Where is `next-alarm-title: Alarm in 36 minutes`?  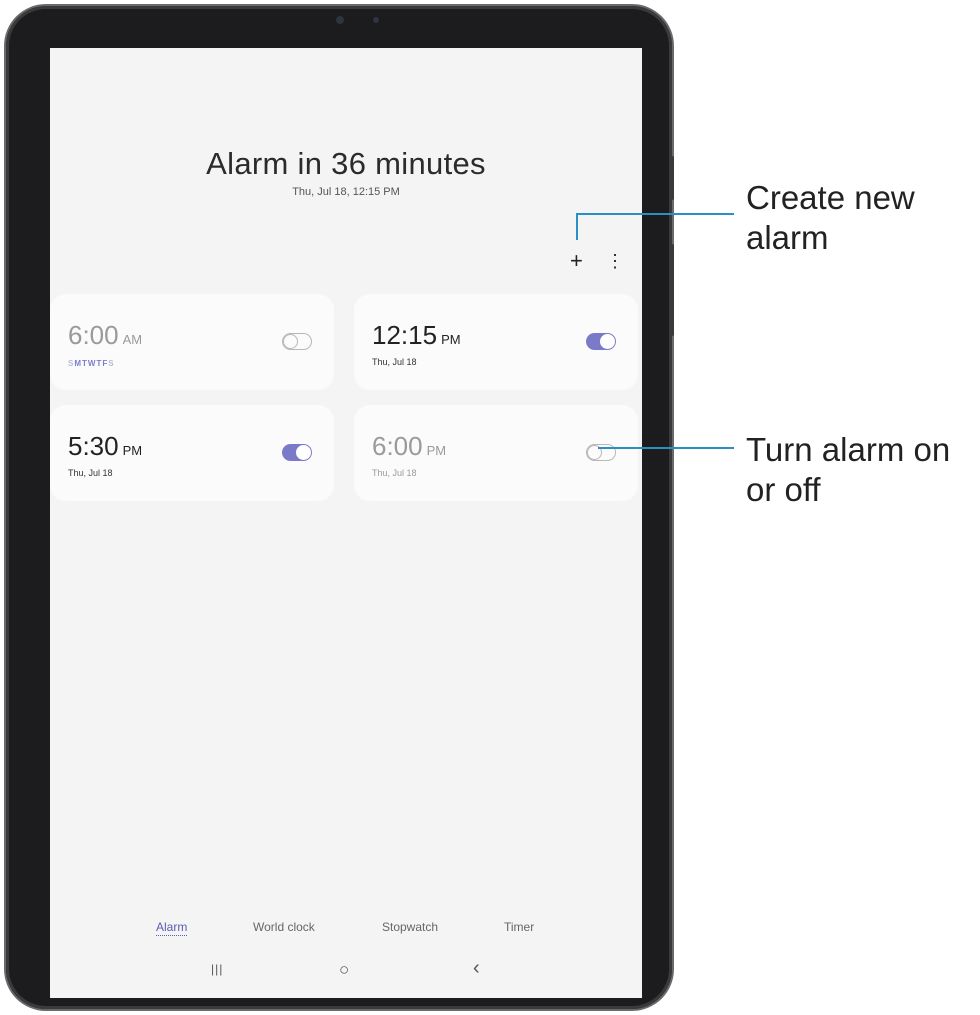
next-alarm-title: Alarm in 36 minutes is located at coordinates (346, 163).